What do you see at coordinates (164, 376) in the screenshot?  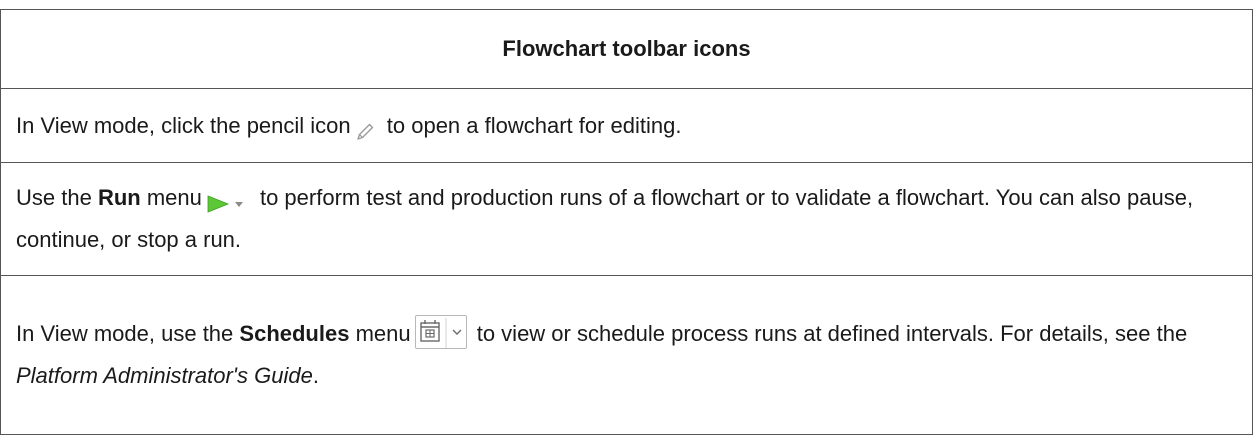 I see `guide-title: Platform Administrator's Guide` at bounding box center [164, 376].